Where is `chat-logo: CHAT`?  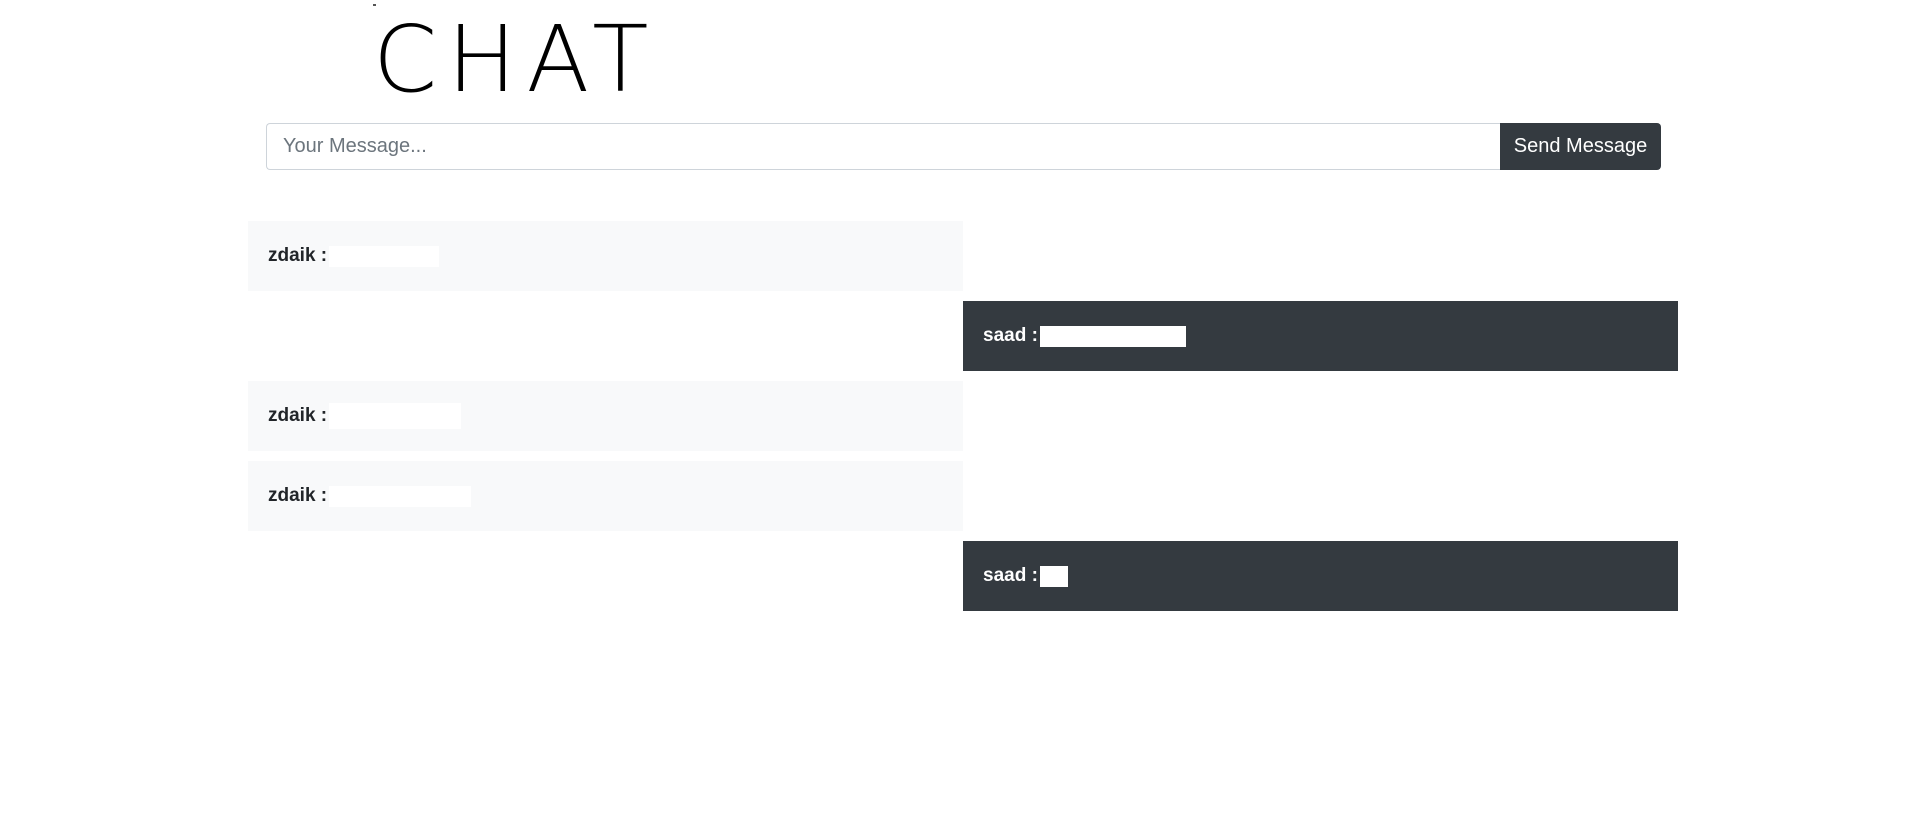
chat-logo: CHAT is located at coordinates (516, 59).